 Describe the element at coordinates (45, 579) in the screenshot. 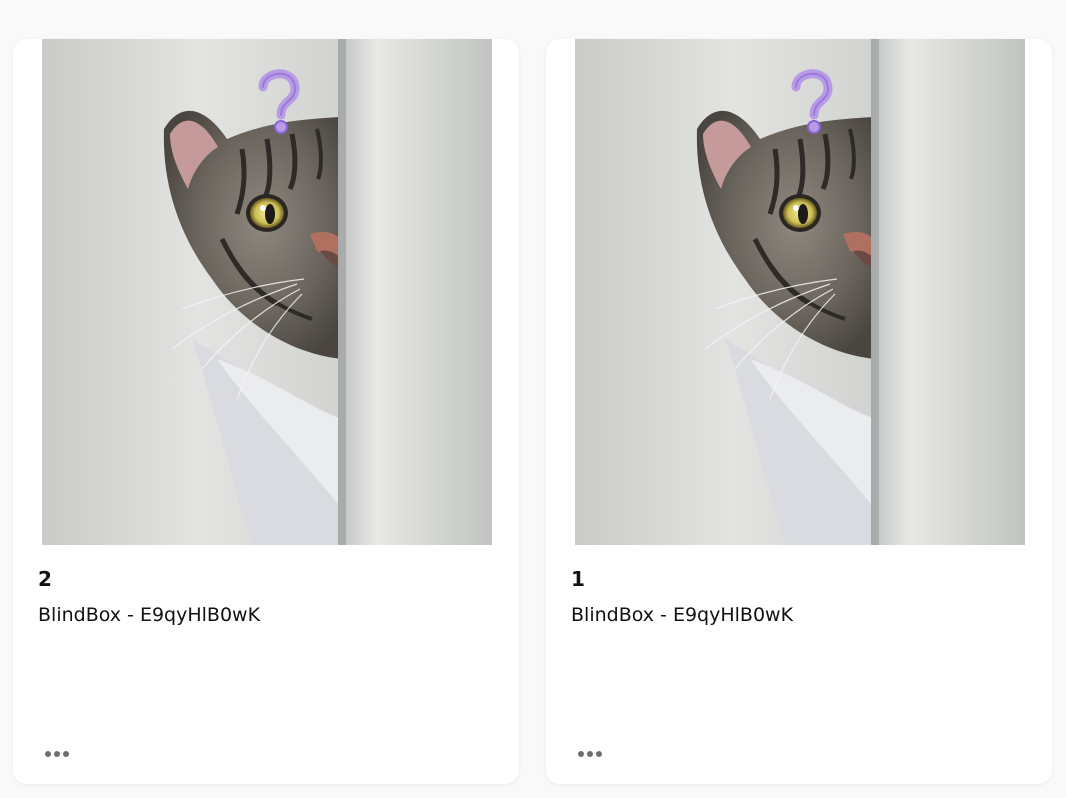

I see `nft-title: 2` at that location.